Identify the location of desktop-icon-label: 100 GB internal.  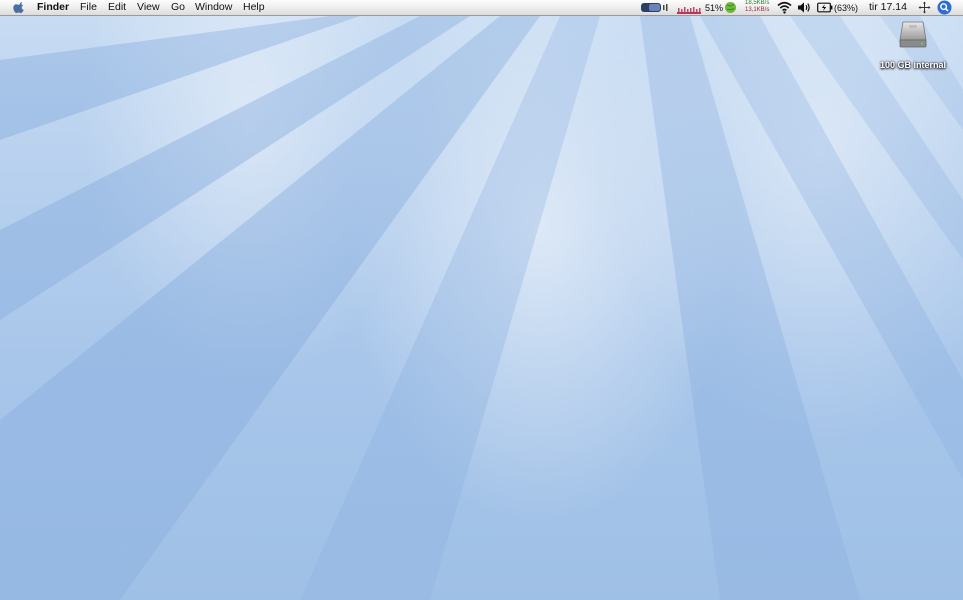
(913, 65).